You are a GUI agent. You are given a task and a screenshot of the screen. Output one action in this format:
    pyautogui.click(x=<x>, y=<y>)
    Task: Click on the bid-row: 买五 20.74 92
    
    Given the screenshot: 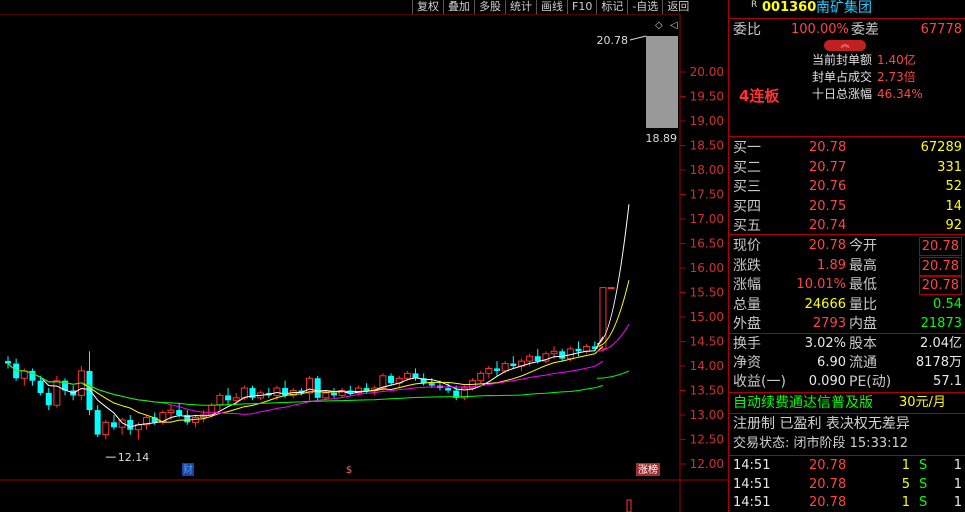 What is the action you would take?
    pyautogui.click(x=847, y=226)
    